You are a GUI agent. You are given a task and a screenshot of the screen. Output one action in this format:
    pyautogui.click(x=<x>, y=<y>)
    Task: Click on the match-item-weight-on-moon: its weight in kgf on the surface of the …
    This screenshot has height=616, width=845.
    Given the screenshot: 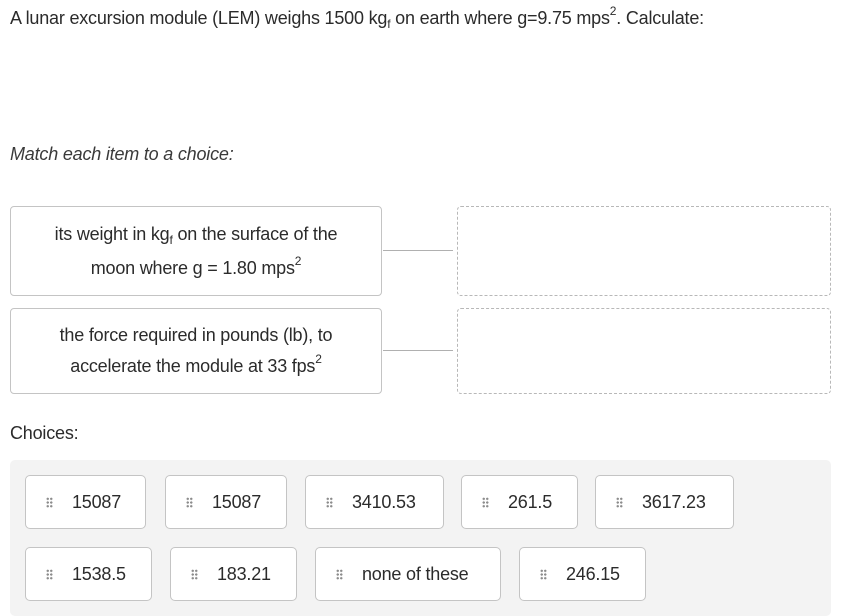 What is the action you would take?
    pyautogui.click(x=196, y=251)
    